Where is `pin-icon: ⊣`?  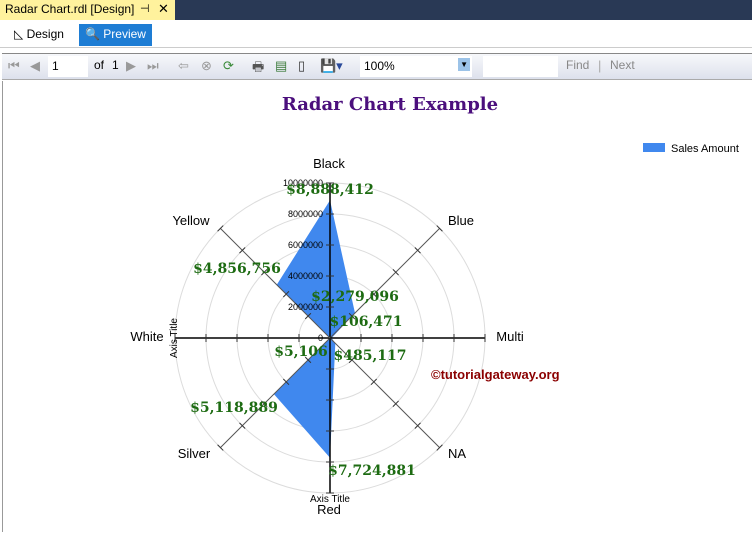 pin-icon: ⊣ is located at coordinates (145, 8).